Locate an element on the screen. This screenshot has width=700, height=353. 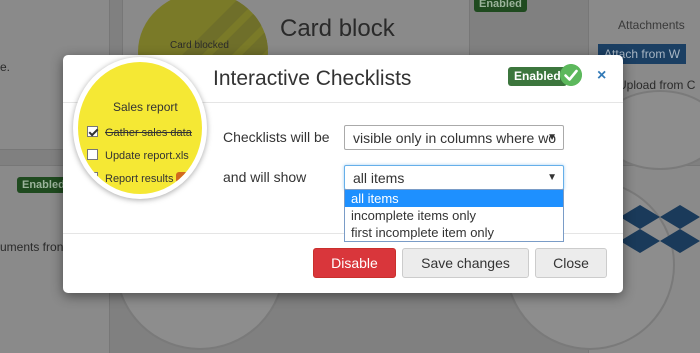
show-items-value: all items is located at coordinates (379, 178).